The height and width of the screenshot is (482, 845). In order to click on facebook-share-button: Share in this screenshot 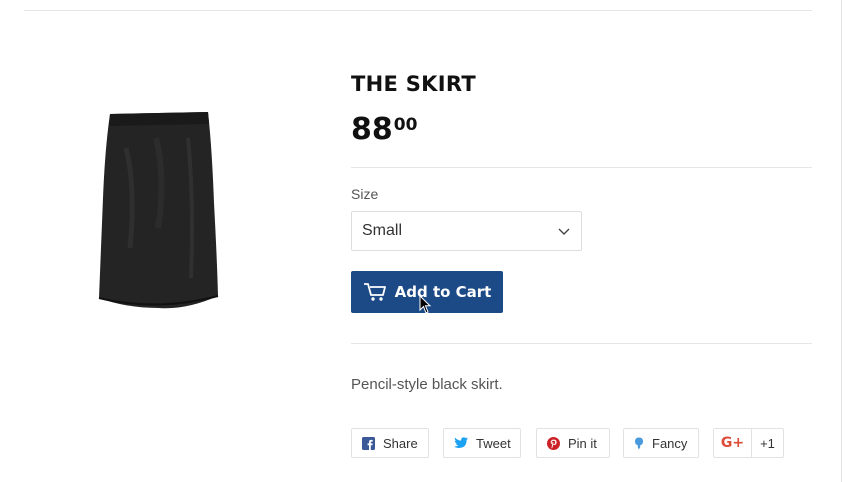, I will do `click(390, 443)`.